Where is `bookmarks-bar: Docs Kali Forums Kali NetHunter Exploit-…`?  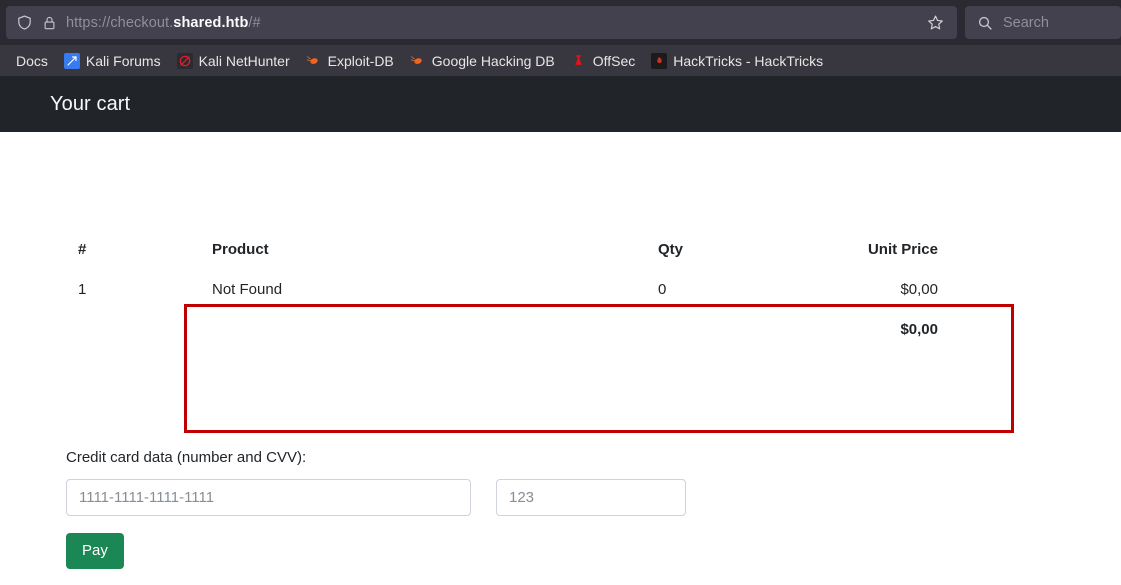 bookmarks-bar: Docs Kali Forums Kali NetHunter Exploit-… is located at coordinates (560, 60).